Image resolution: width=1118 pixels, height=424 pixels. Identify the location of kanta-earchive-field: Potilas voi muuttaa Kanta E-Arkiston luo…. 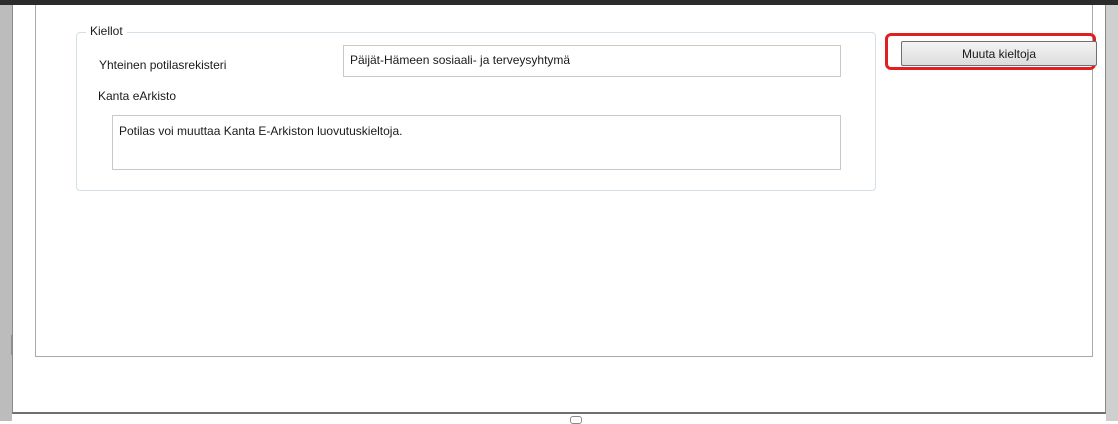
(476, 142).